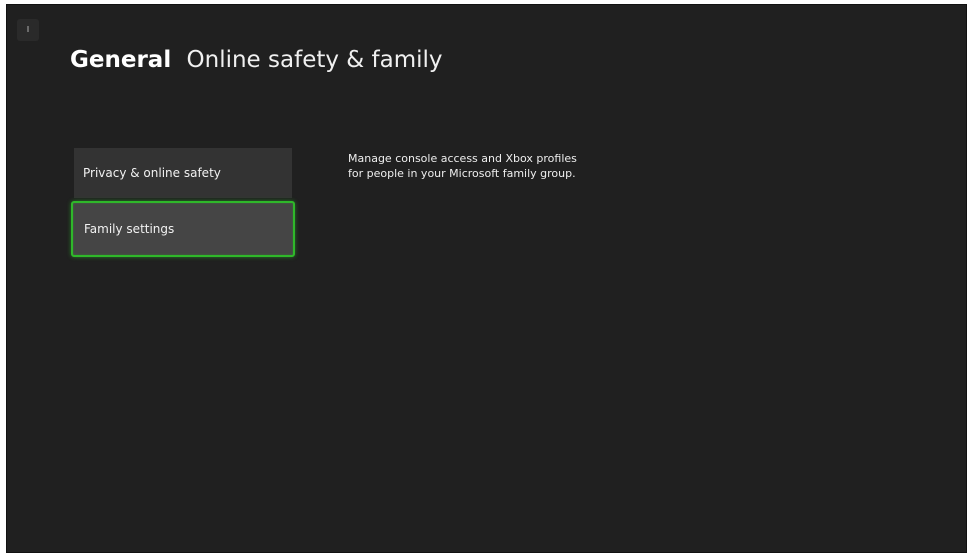 Image resolution: width=971 pixels, height=558 pixels. I want to click on guide-tab-icon, so click(28, 30).